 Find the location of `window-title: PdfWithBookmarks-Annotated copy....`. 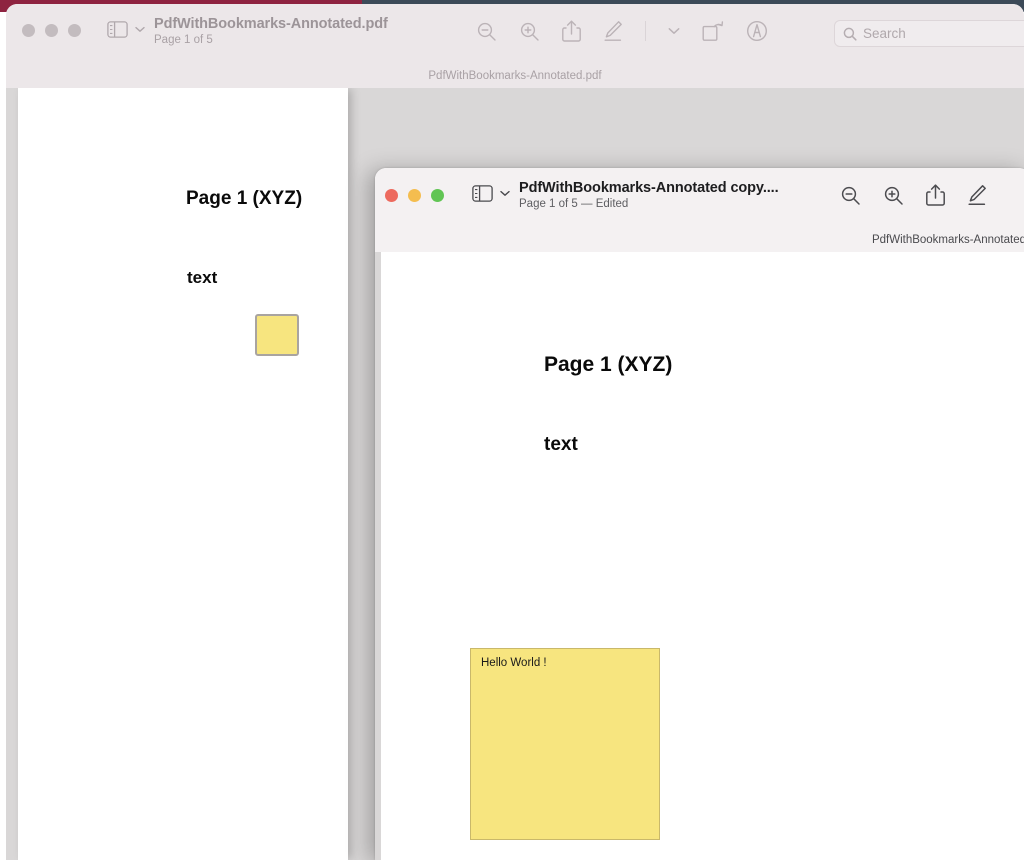

window-title: PdfWithBookmarks-Annotated copy.... is located at coordinates (649, 188).